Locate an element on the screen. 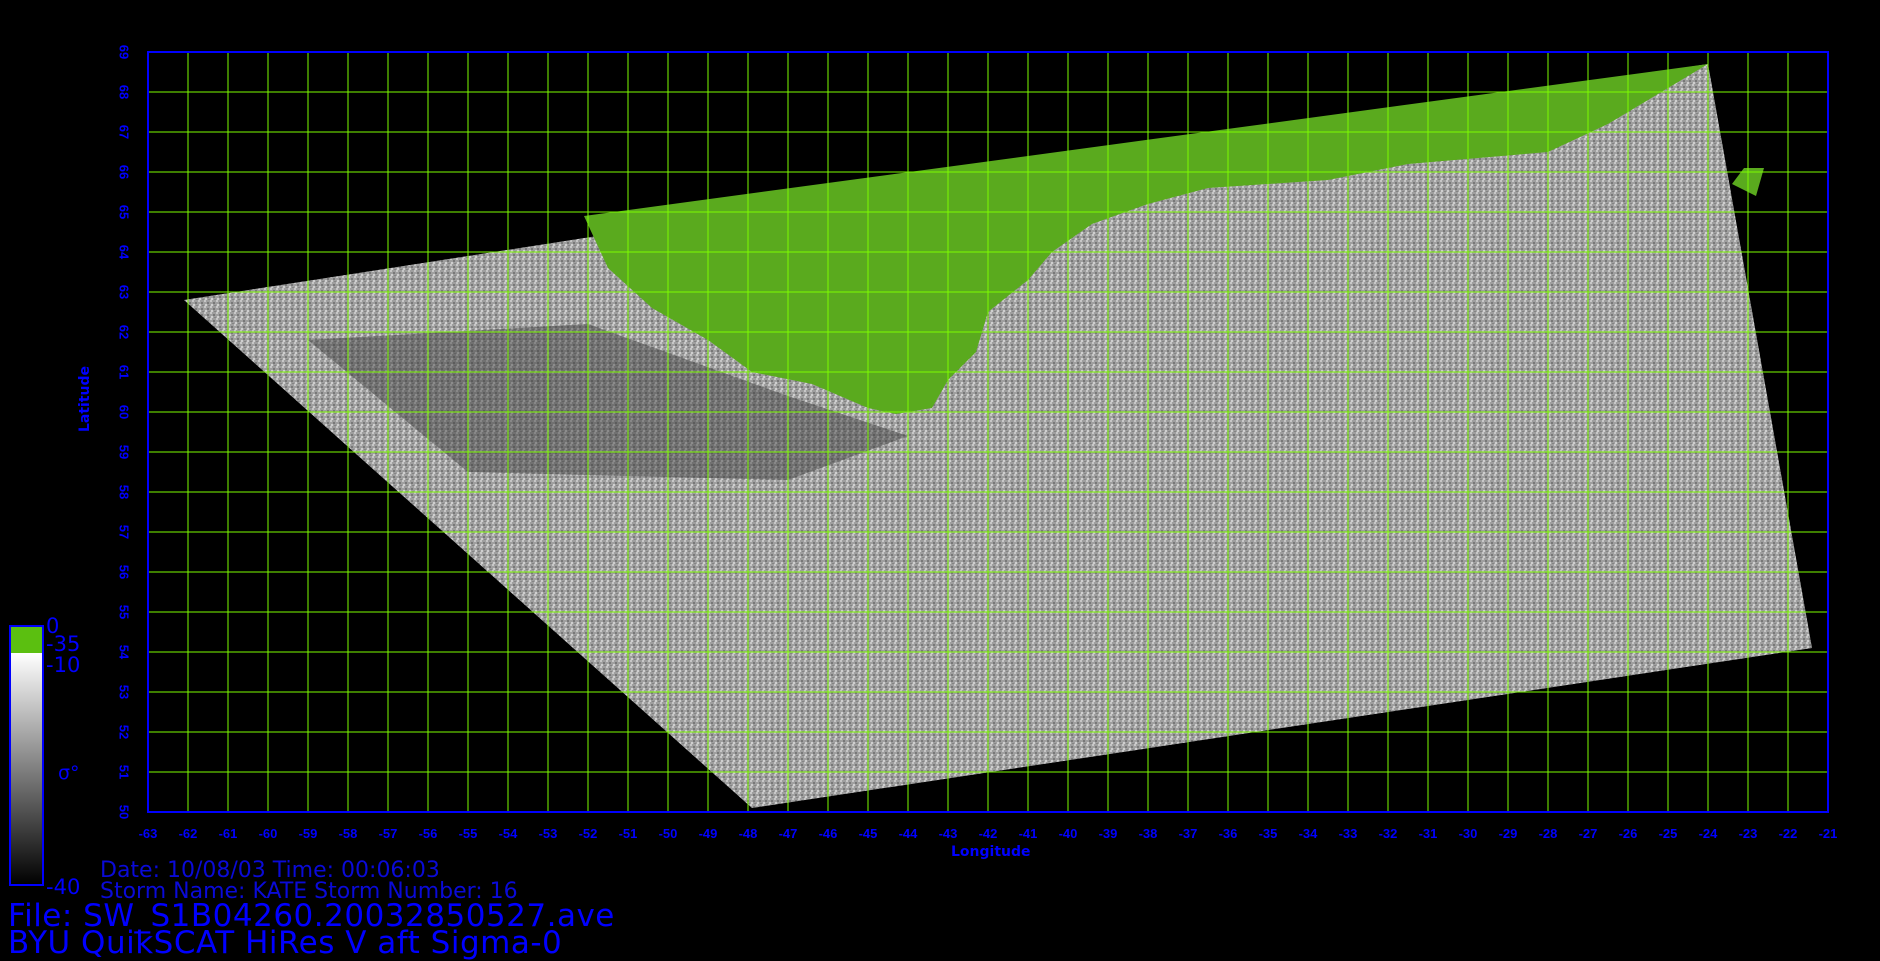 The height and width of the screenshot is (961, 1880). lon-tick-label: -46 is located at coordinates (828, 833).